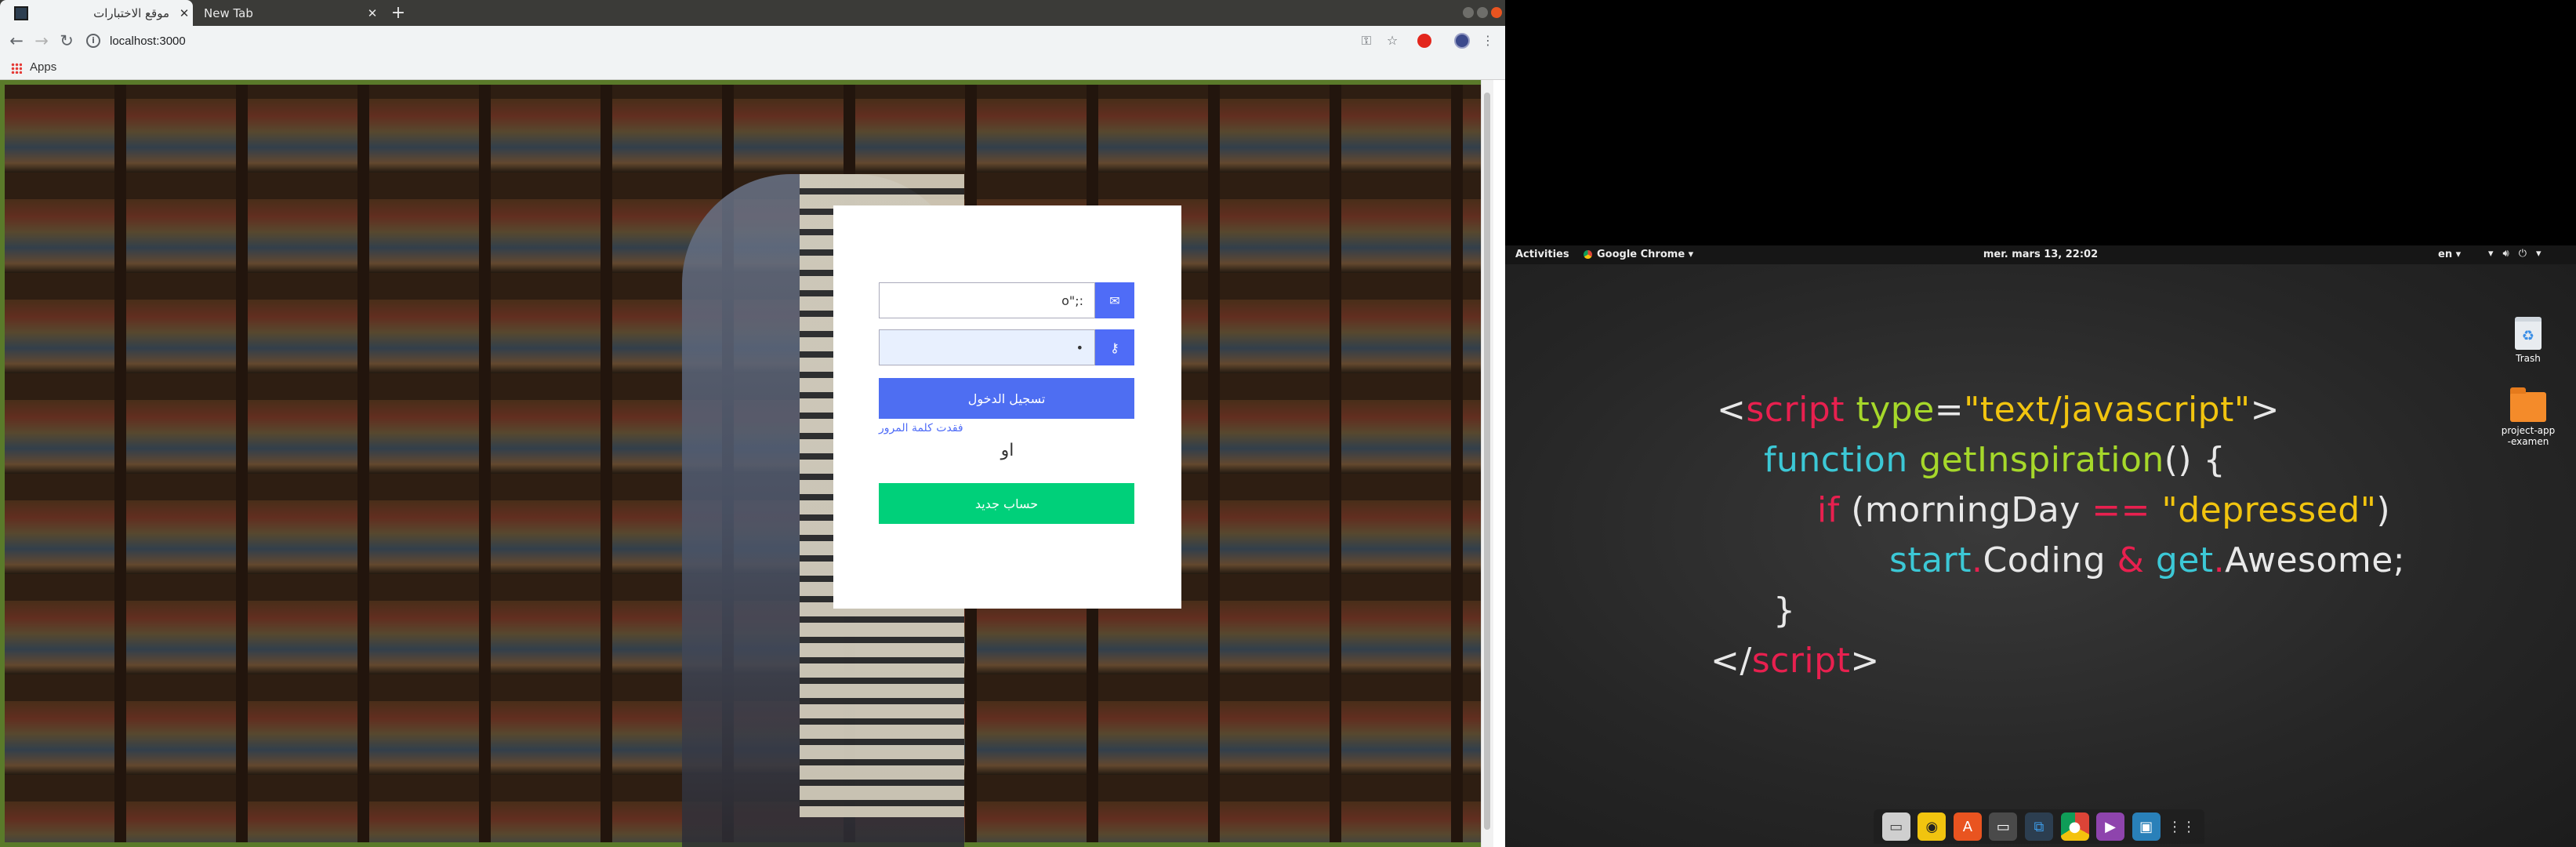 This screenshot has width=2576, height=847. What do you see at coordinates (2529, 333) in the screenshot?
I see `trash-icon` at bounding box center [2529, 333].